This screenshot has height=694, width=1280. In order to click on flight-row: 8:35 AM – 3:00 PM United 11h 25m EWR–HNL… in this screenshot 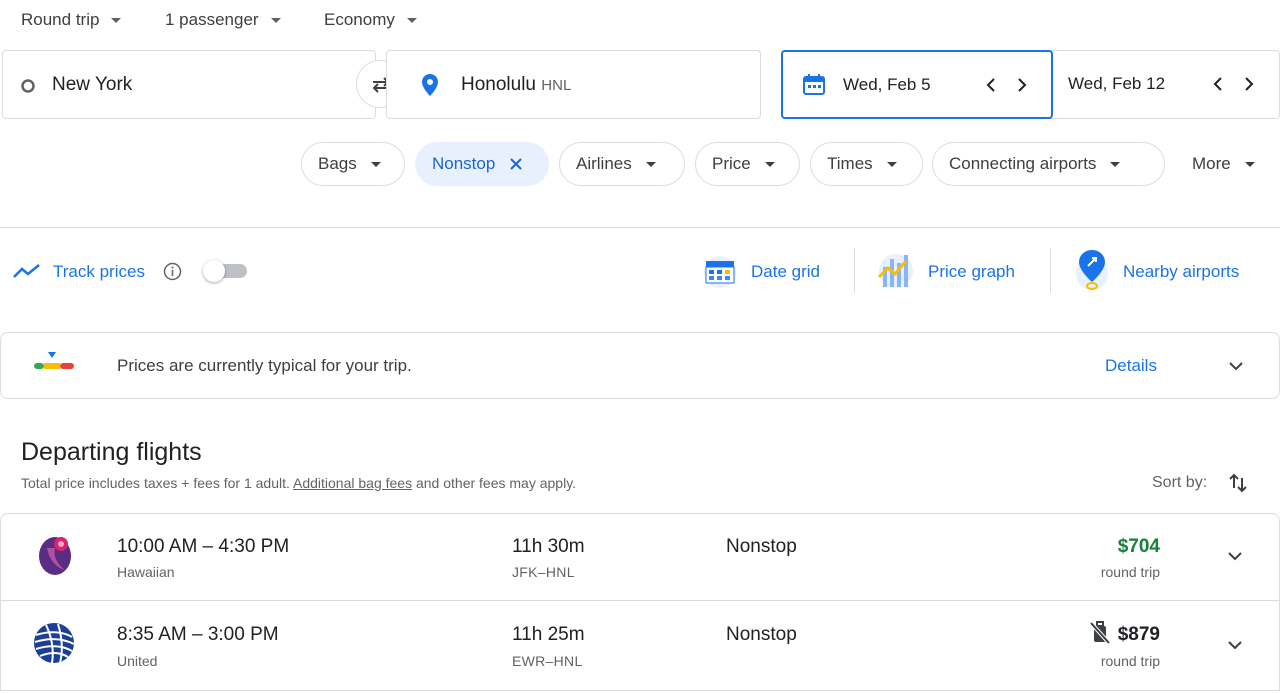, I will do `click(640, 646)`.